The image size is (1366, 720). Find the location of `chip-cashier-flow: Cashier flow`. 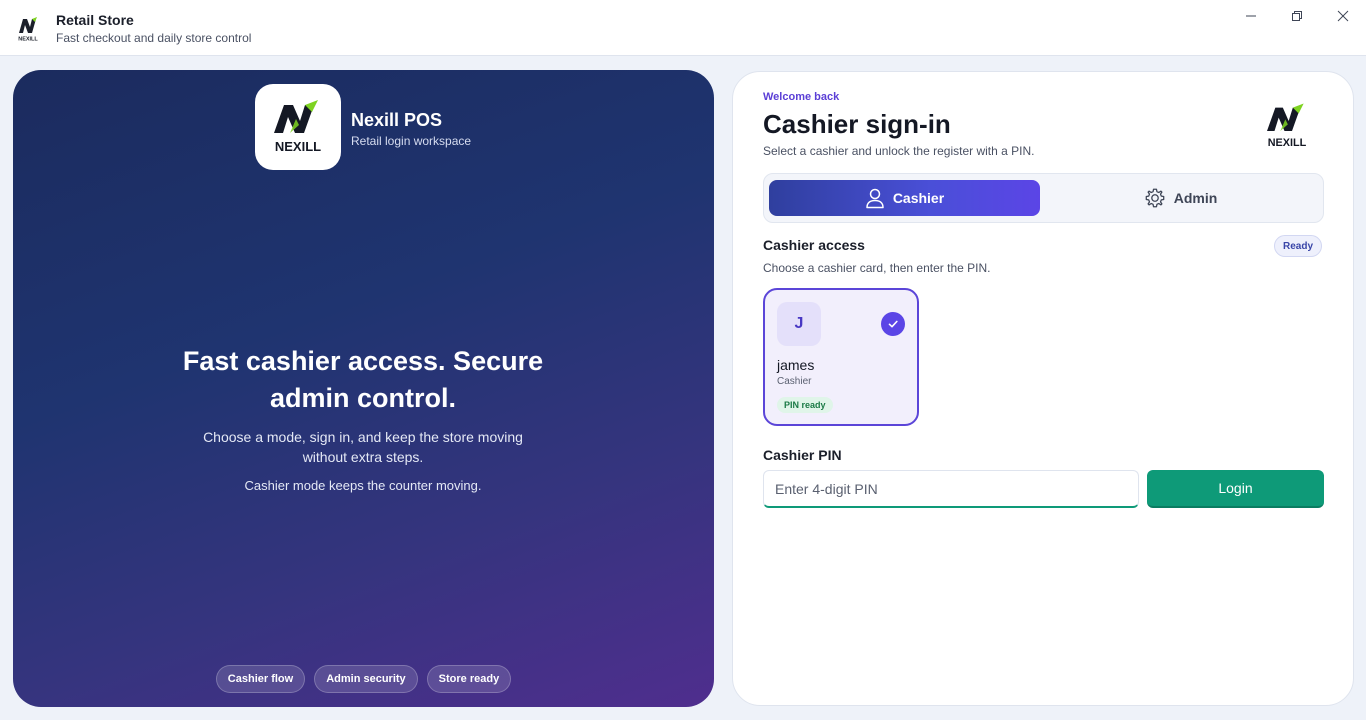

chip-cashier-flow: Cashier flow is located at coordinates (260, 679).